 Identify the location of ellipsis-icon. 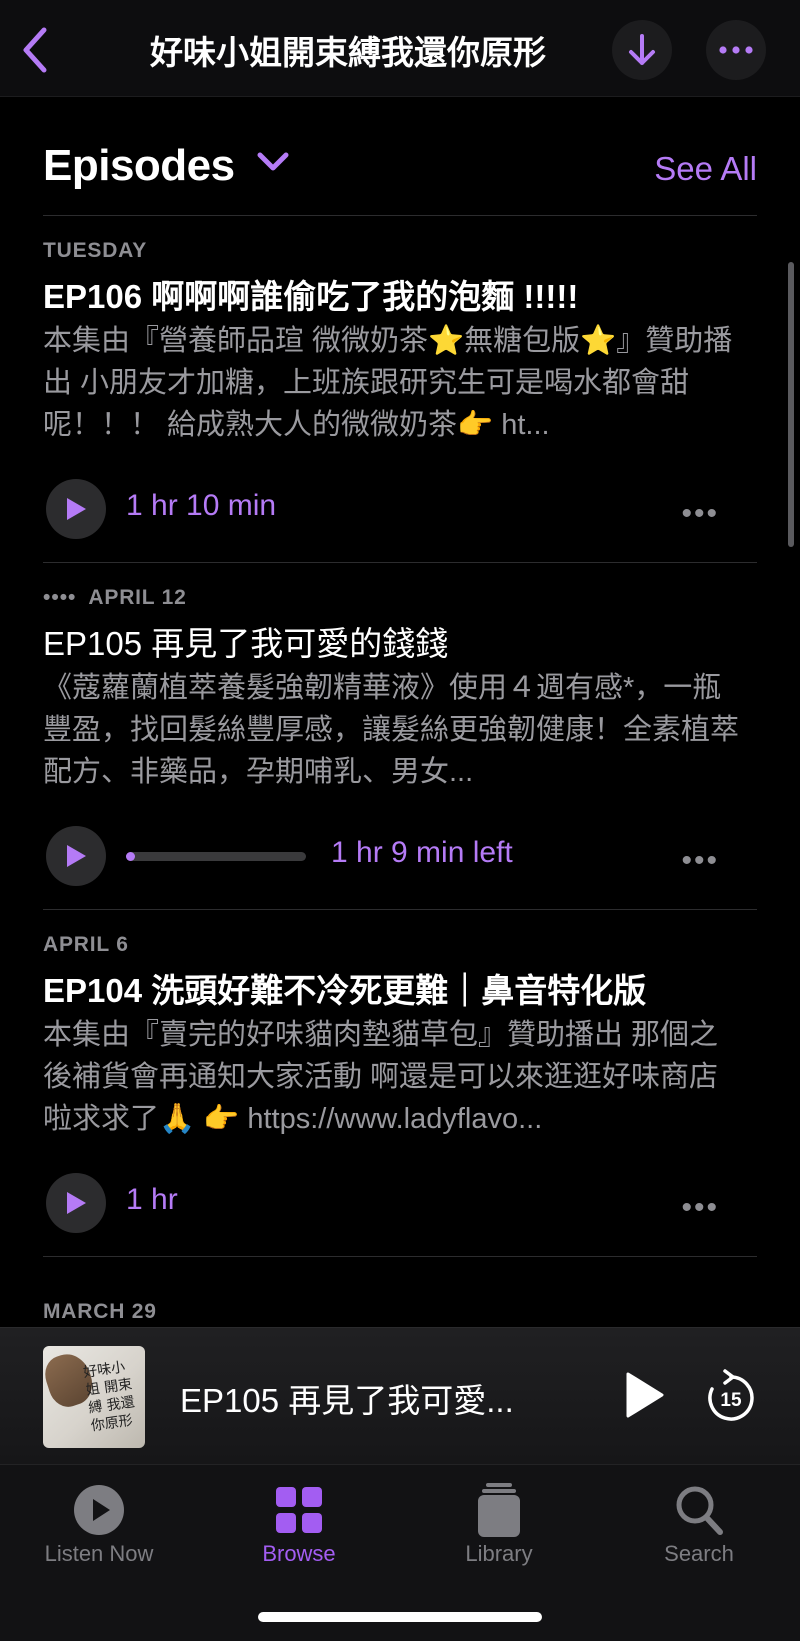
(736, 50).